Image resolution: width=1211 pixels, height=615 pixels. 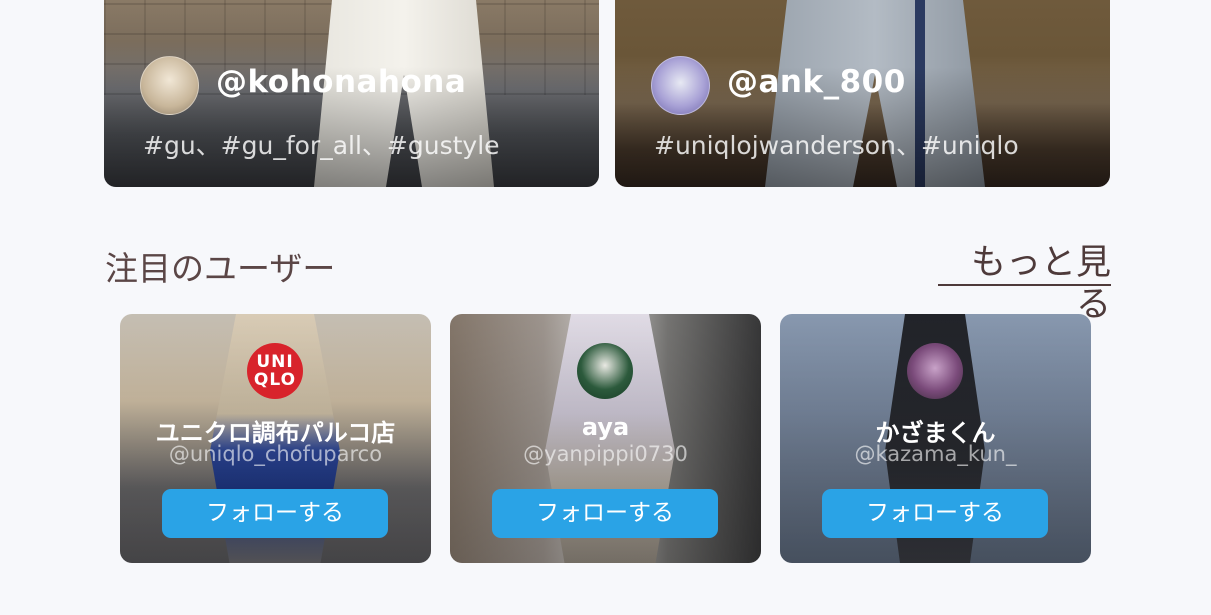 I want to click on post-card-kohonahona: @kohonahona #gu、#gu_for_all、#gustyle, so click(x=351, y=93).